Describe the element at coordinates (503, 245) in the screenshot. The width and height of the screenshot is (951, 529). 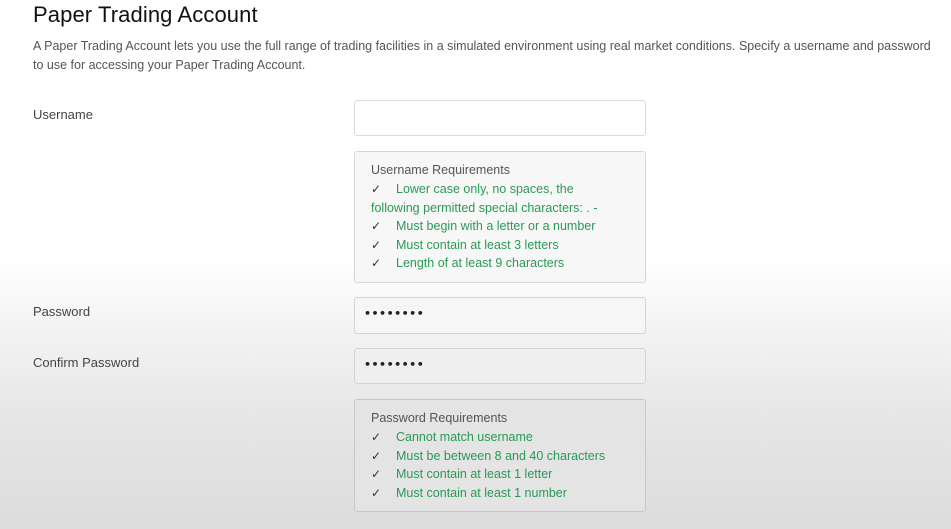
I see `username-requirement-item: ✓ Must contain at least 3 letters` at that location.